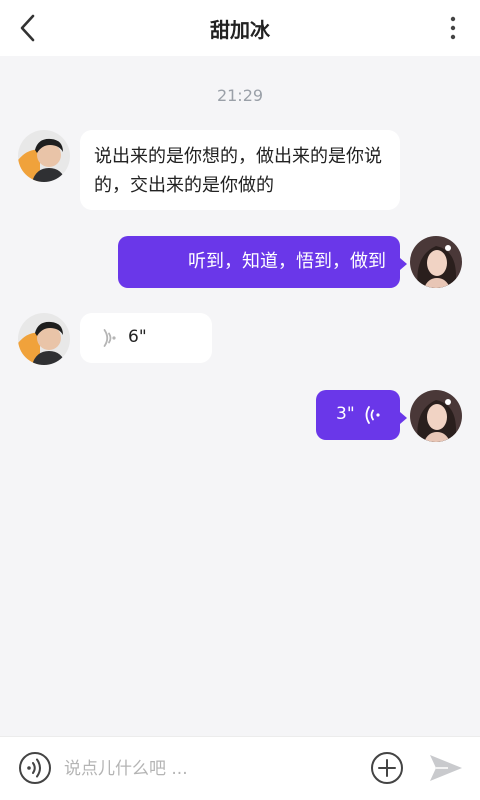 The height and width of the screenshot is (800, 480). I want to click on message-bubble: 听到，知道，悟到，做到, so click(262, 262).